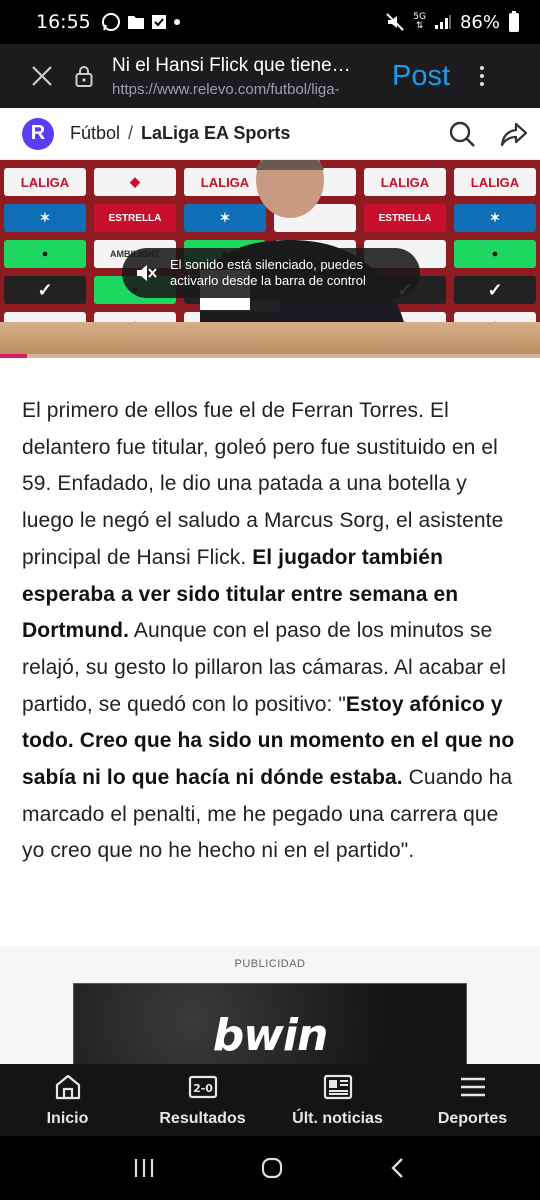 The image size is (540, 1200). I want to click on nav-item-inicio: Inicio, so click(67, 1100).